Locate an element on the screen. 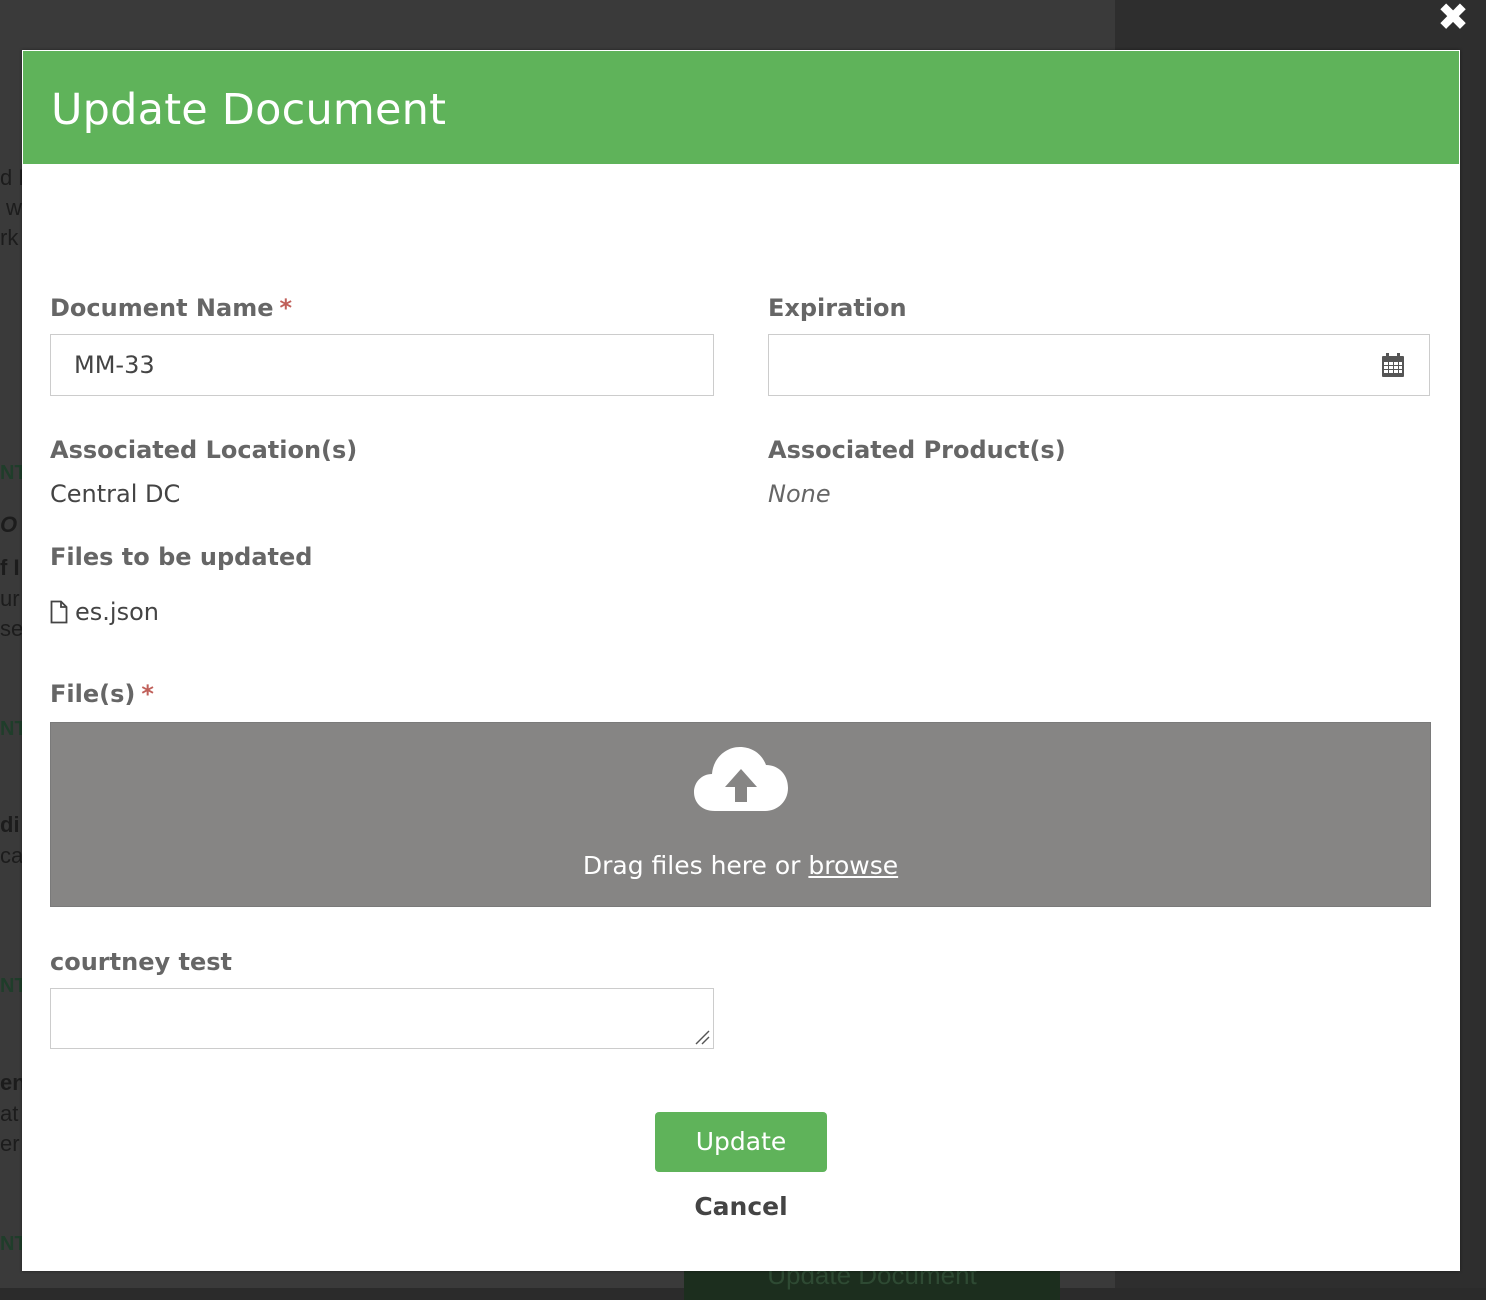  background-text: er is located at coordinates (10, 1143).